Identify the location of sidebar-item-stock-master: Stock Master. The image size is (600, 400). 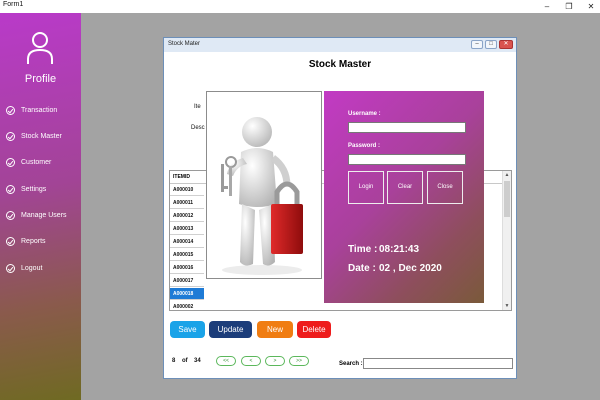
(34, 136).